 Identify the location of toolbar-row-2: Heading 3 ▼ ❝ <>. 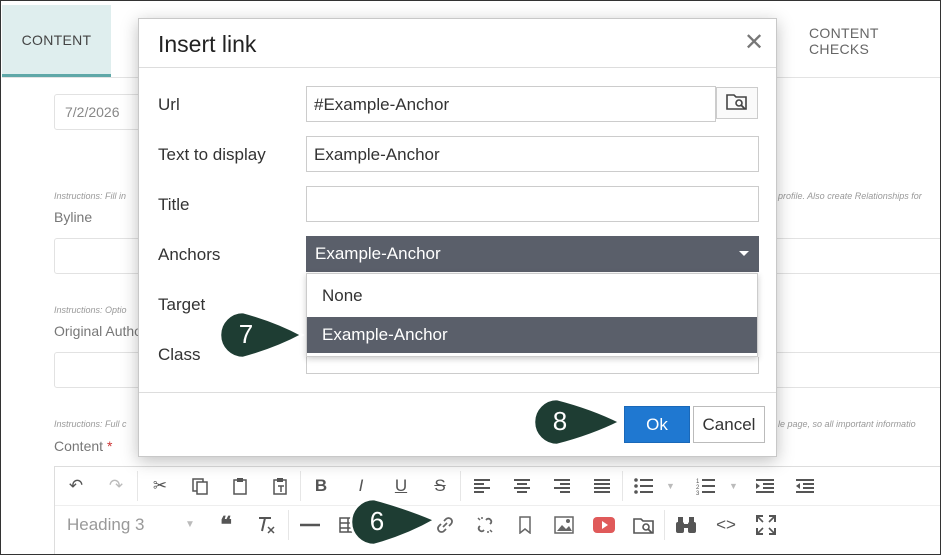
(497, 524).